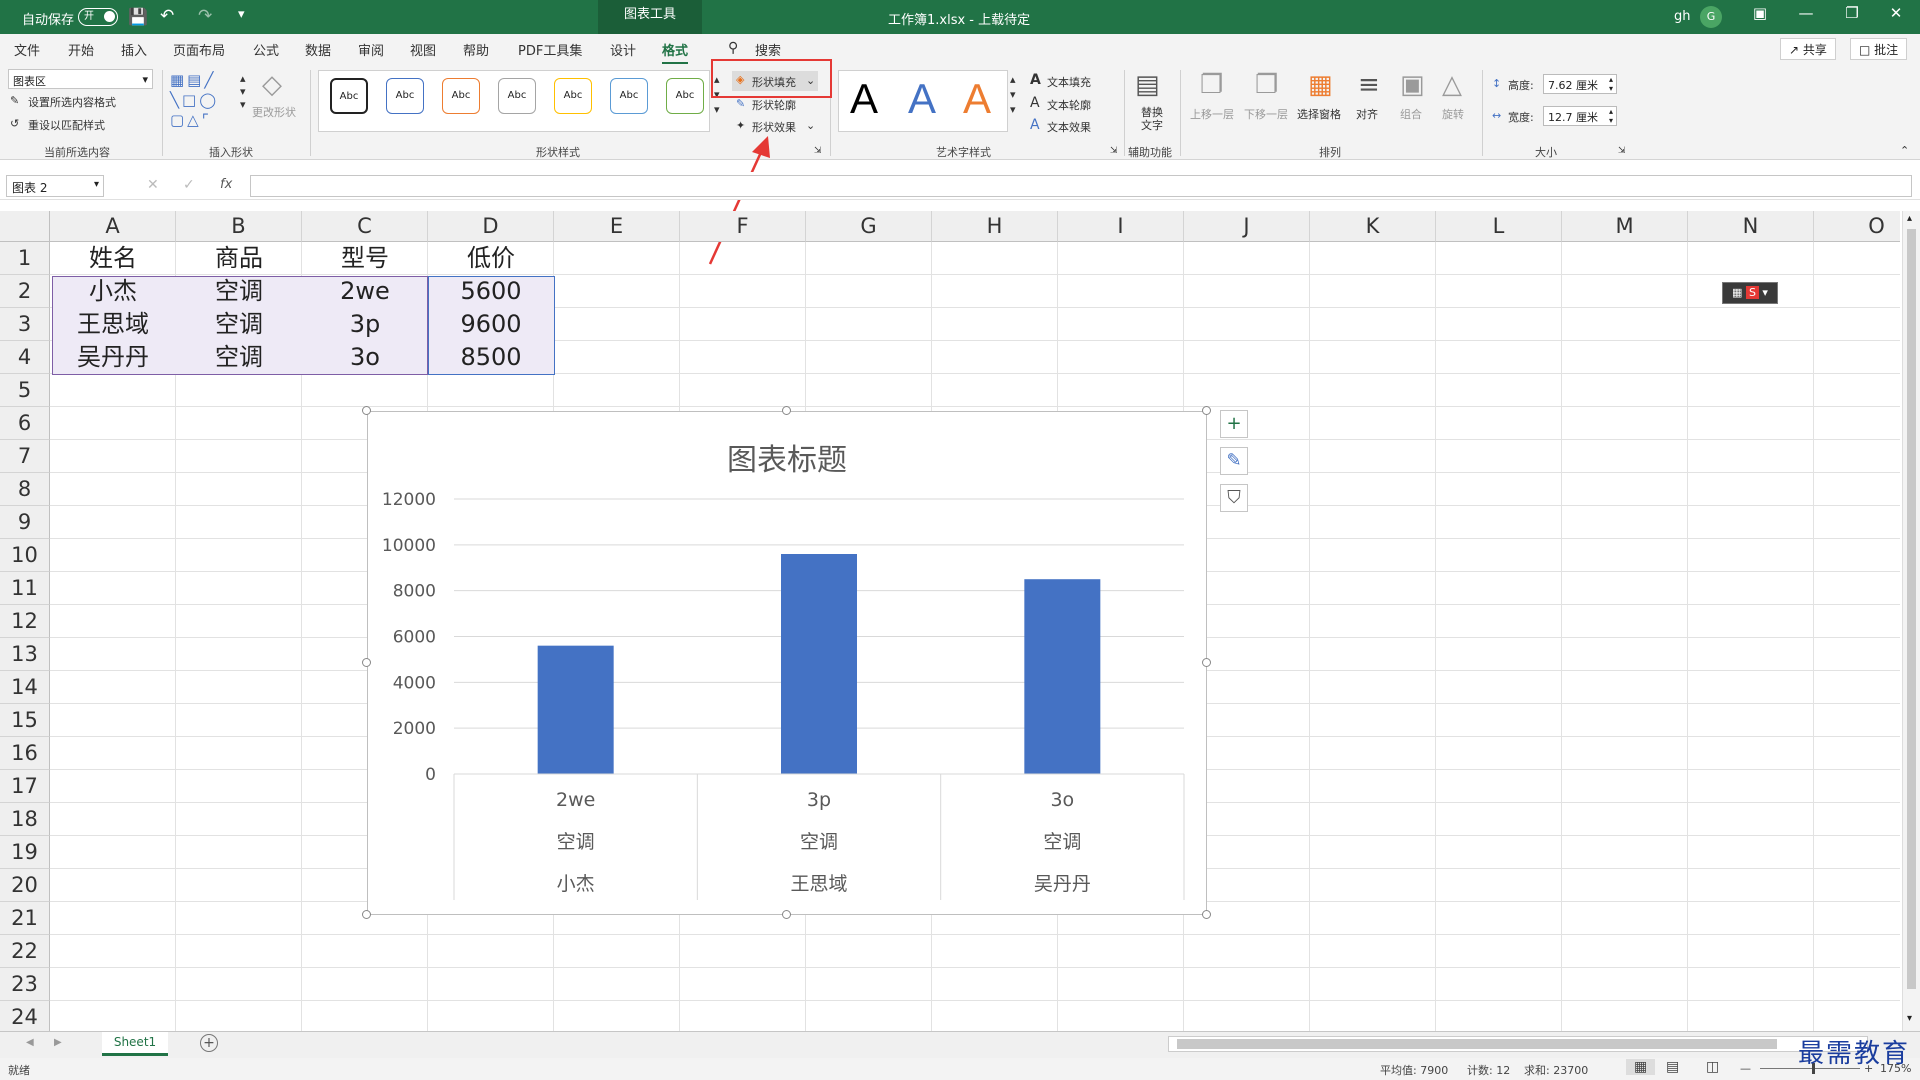 This screenshot has width=1920, height=1080. Describe the element at coordinates (239, 226) in the screenshot. I see `column-header: B` at that location.